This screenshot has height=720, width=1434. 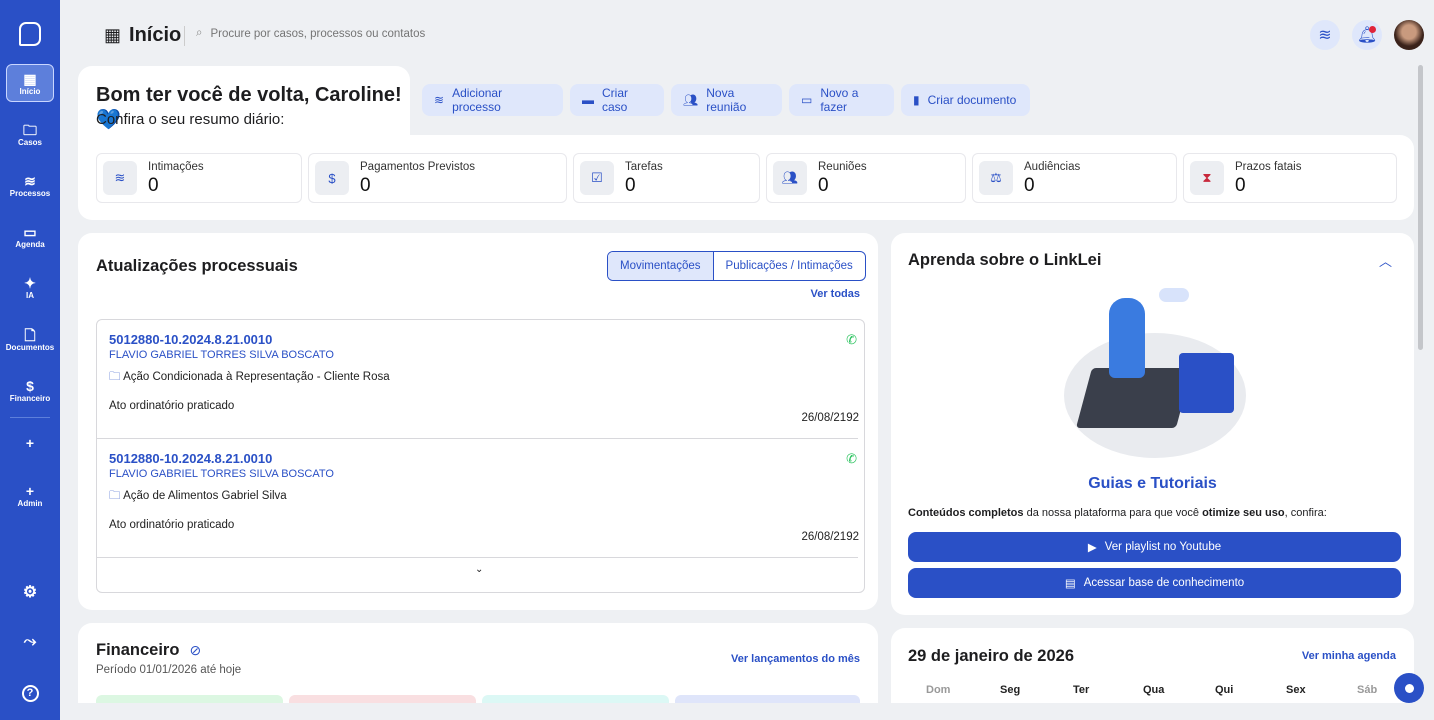 What do you see at coordinates (30, 417) in the screenshot?
I see `sidebar-divider` at bounding box center [30, 417].